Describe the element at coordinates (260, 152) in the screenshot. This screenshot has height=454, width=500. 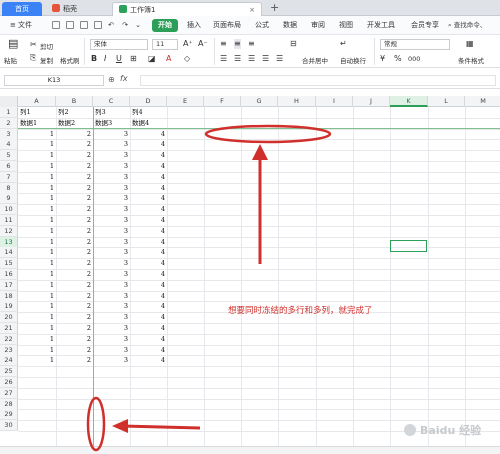
I see `arrow-up-head` at that location.